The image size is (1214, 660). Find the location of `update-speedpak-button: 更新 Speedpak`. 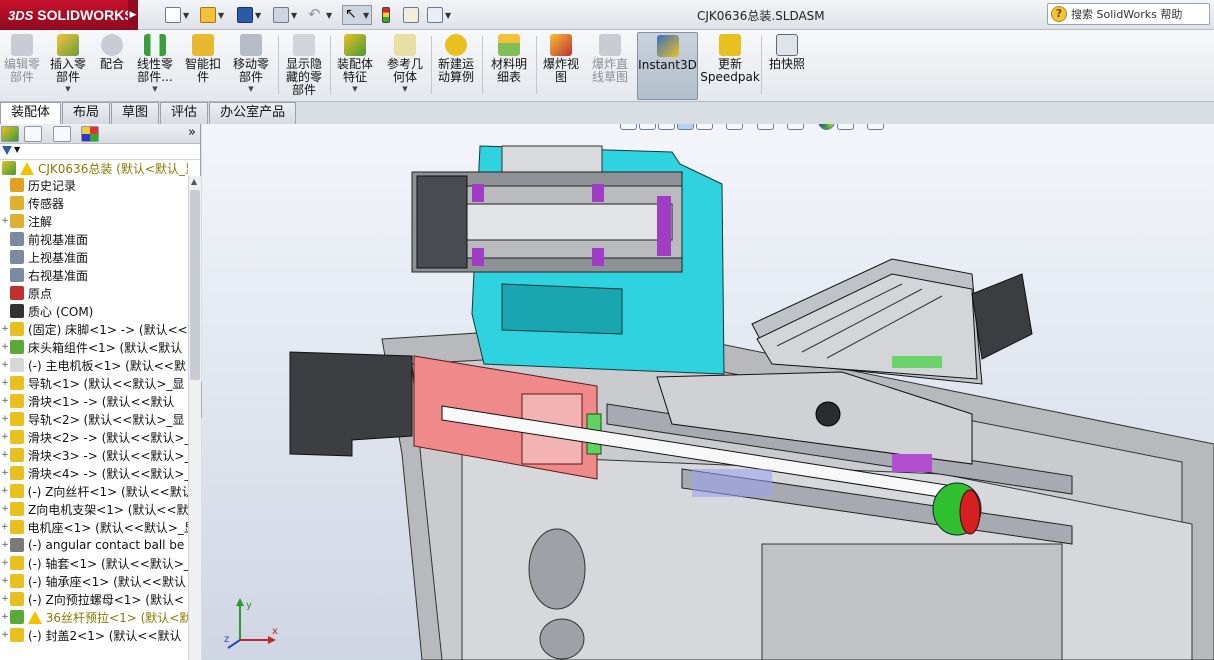

update-speedpak-button: 更新 Speedpak is located at coordinates (730, 66).